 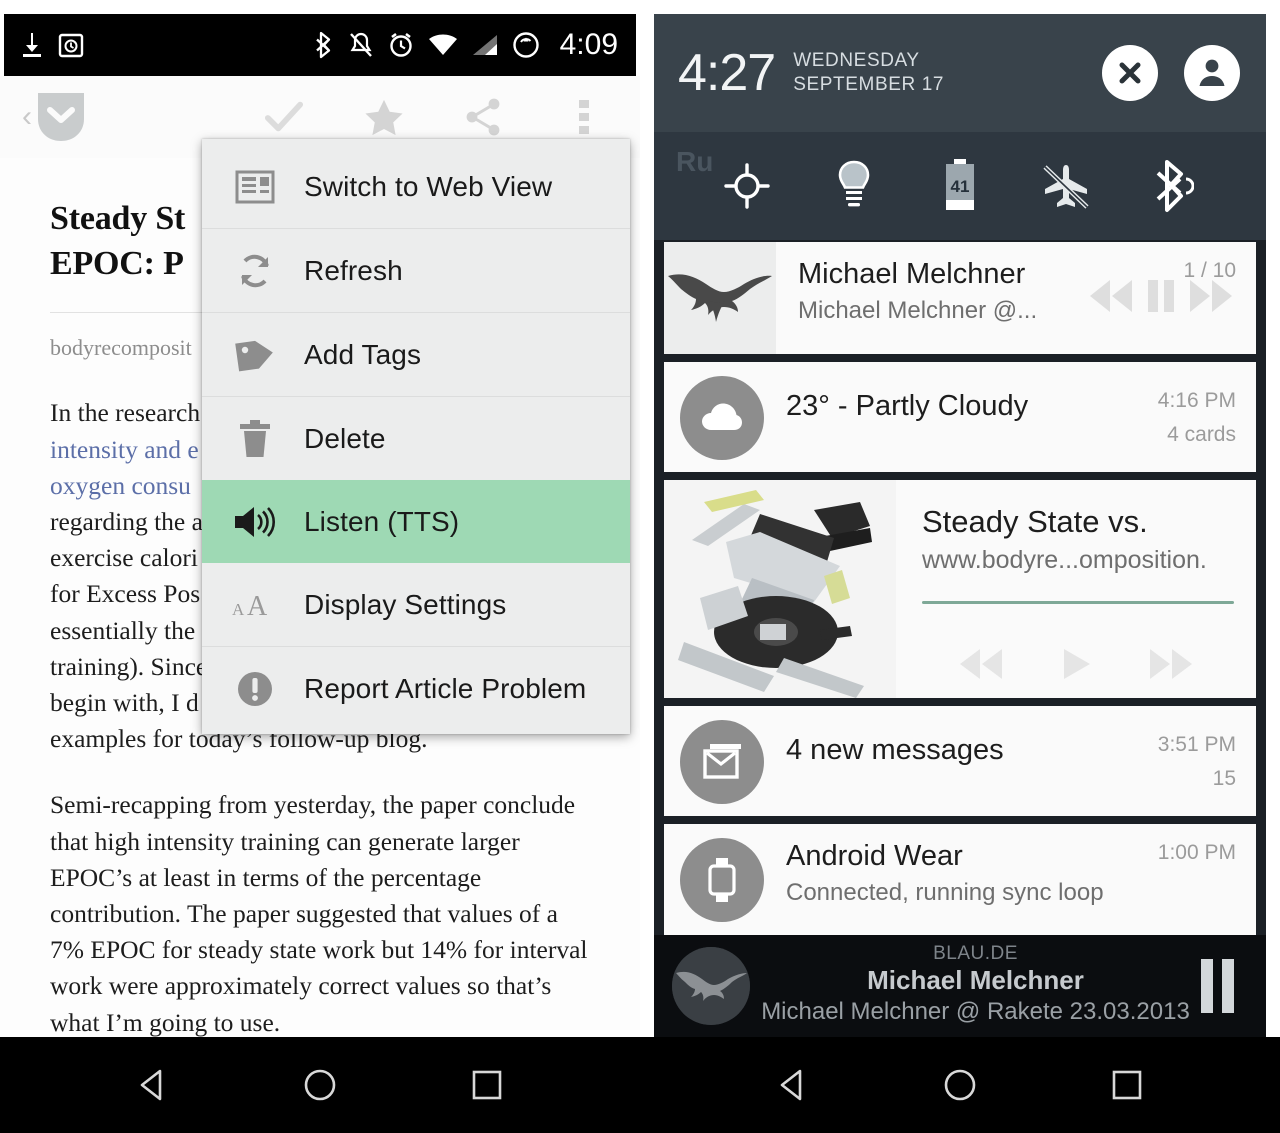 I want to click on wifi-icon, so click(x=443, y=45).